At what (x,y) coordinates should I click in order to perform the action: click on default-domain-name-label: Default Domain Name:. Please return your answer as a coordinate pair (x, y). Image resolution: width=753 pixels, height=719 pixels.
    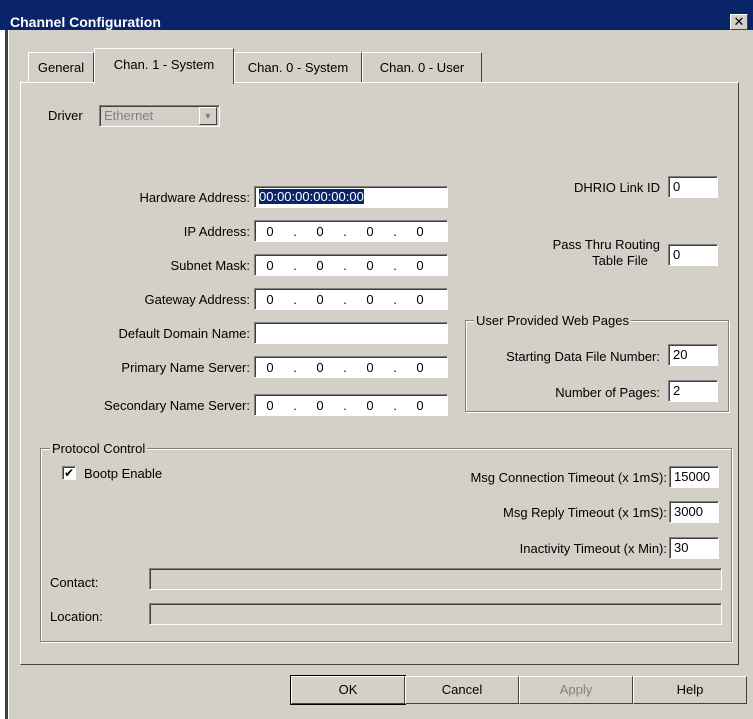
    Looking at the image, I should click on (184, 333).